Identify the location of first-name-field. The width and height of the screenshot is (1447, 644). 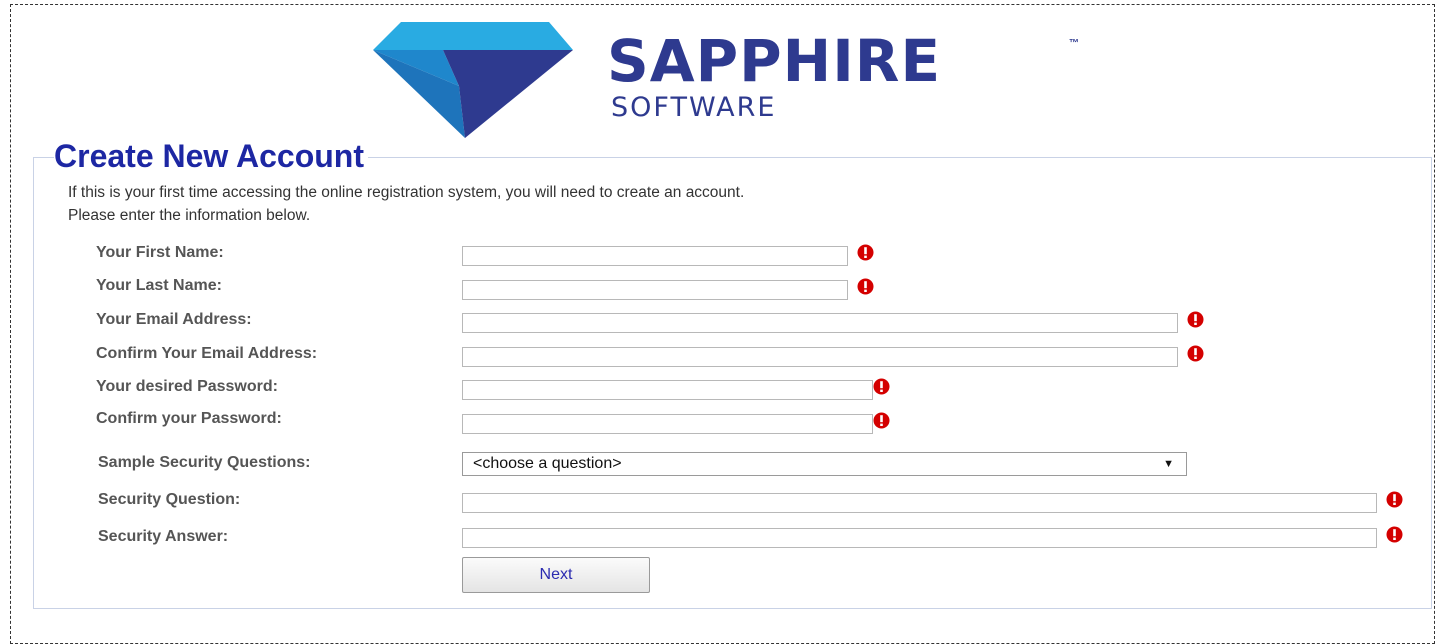
(655, 256).